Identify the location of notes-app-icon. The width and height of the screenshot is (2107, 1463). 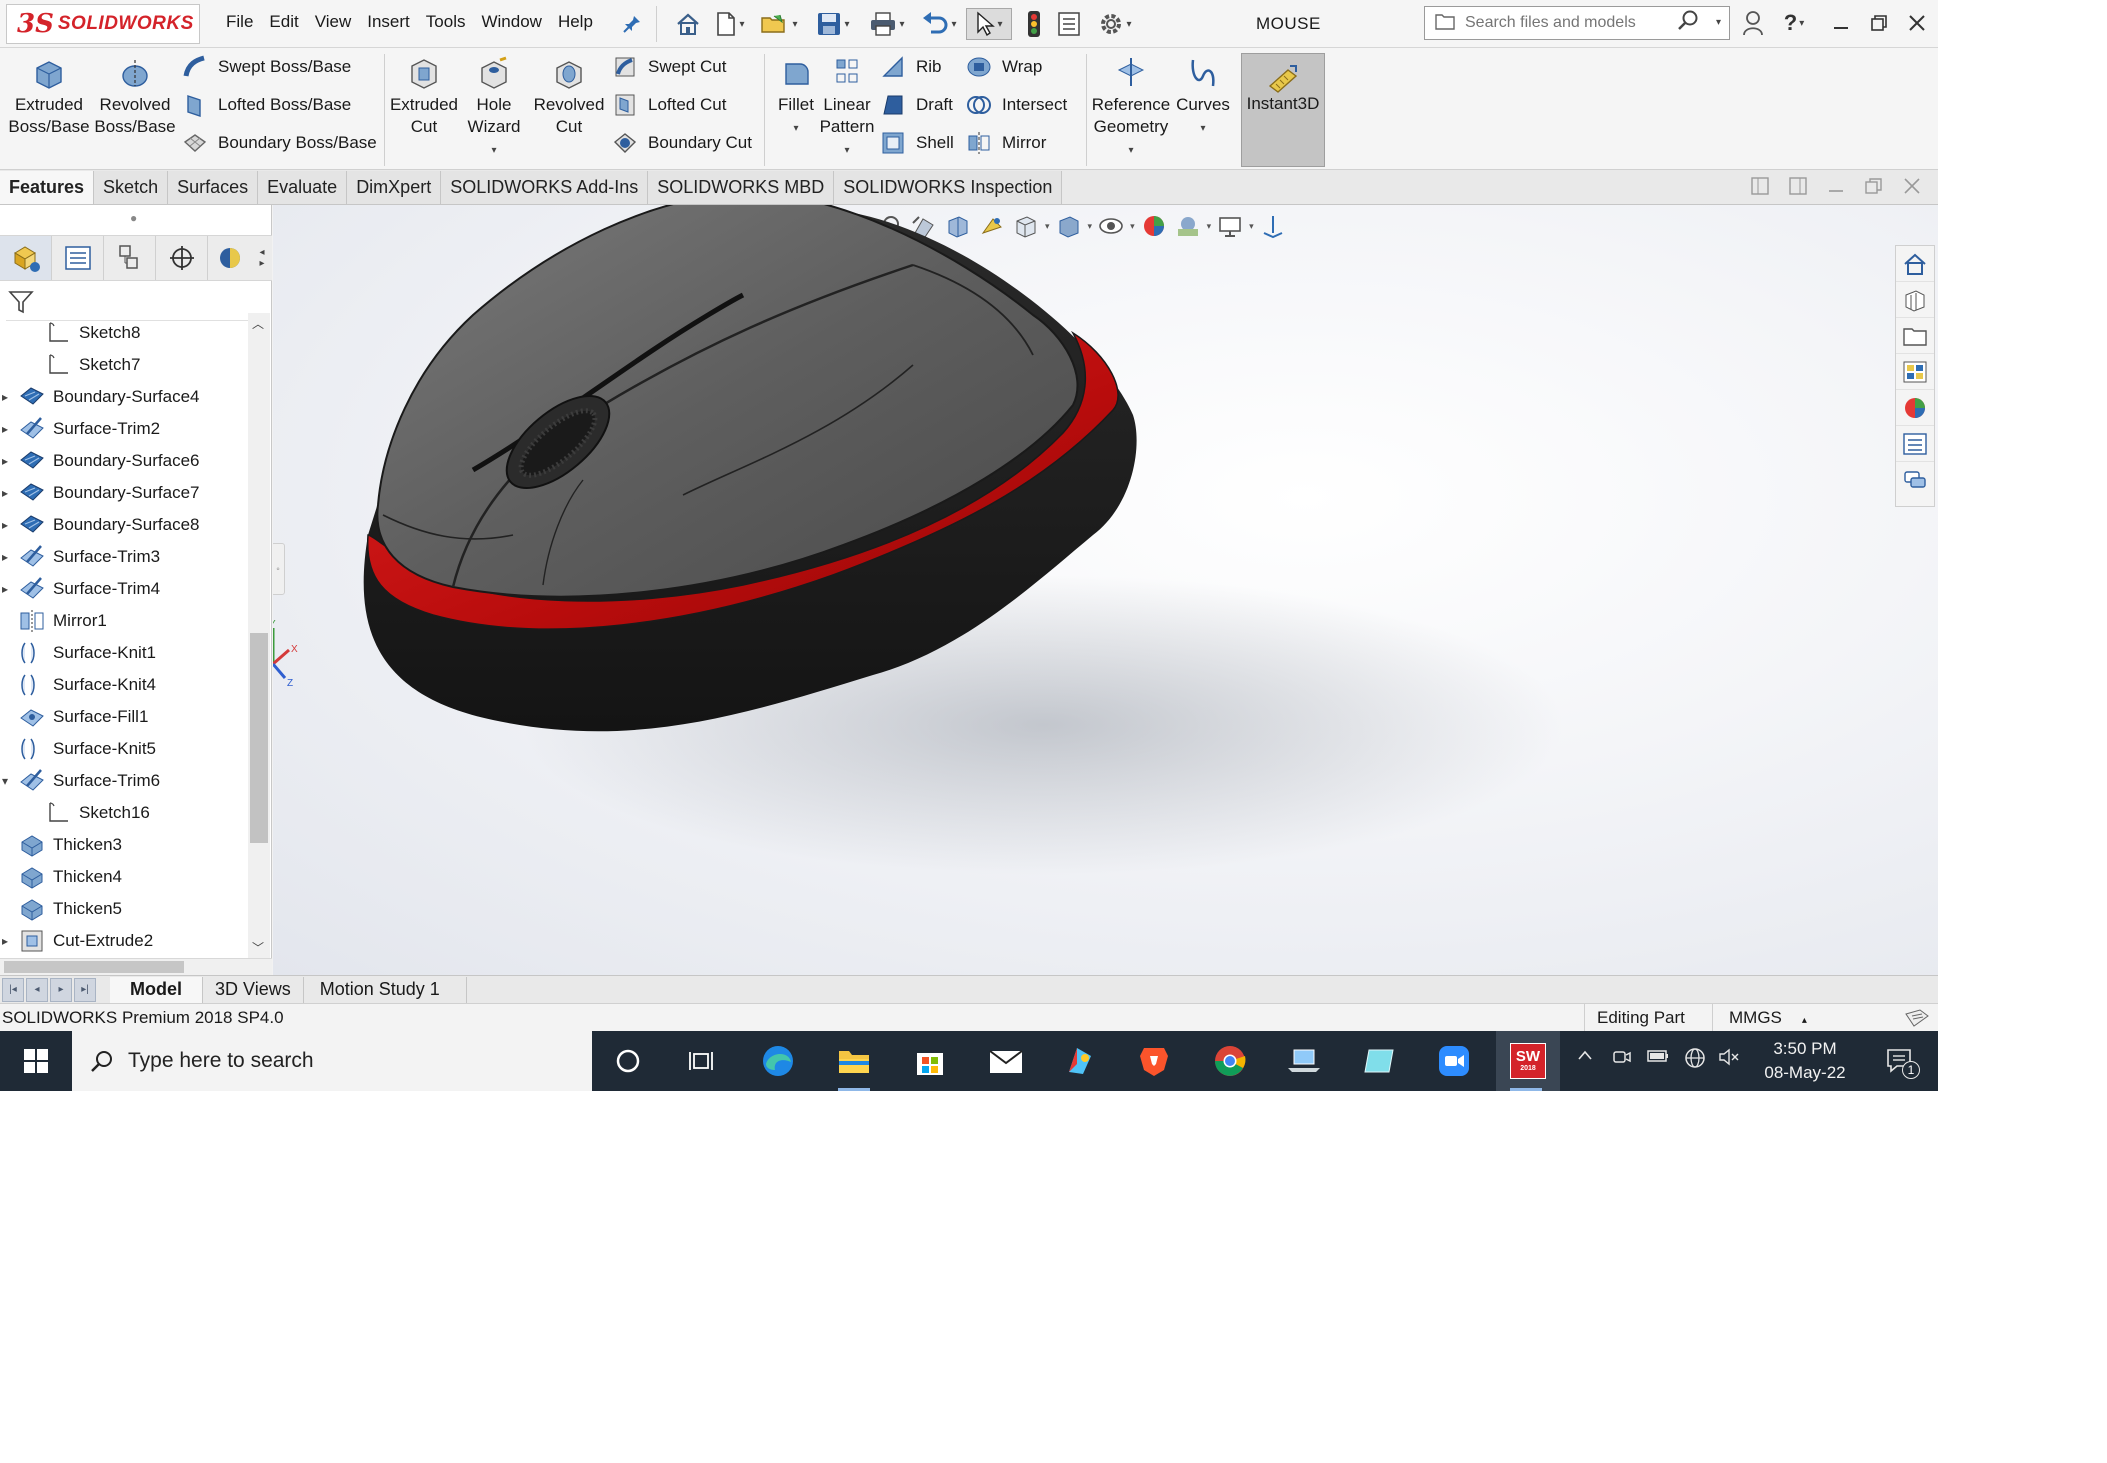
(1380, 1061).